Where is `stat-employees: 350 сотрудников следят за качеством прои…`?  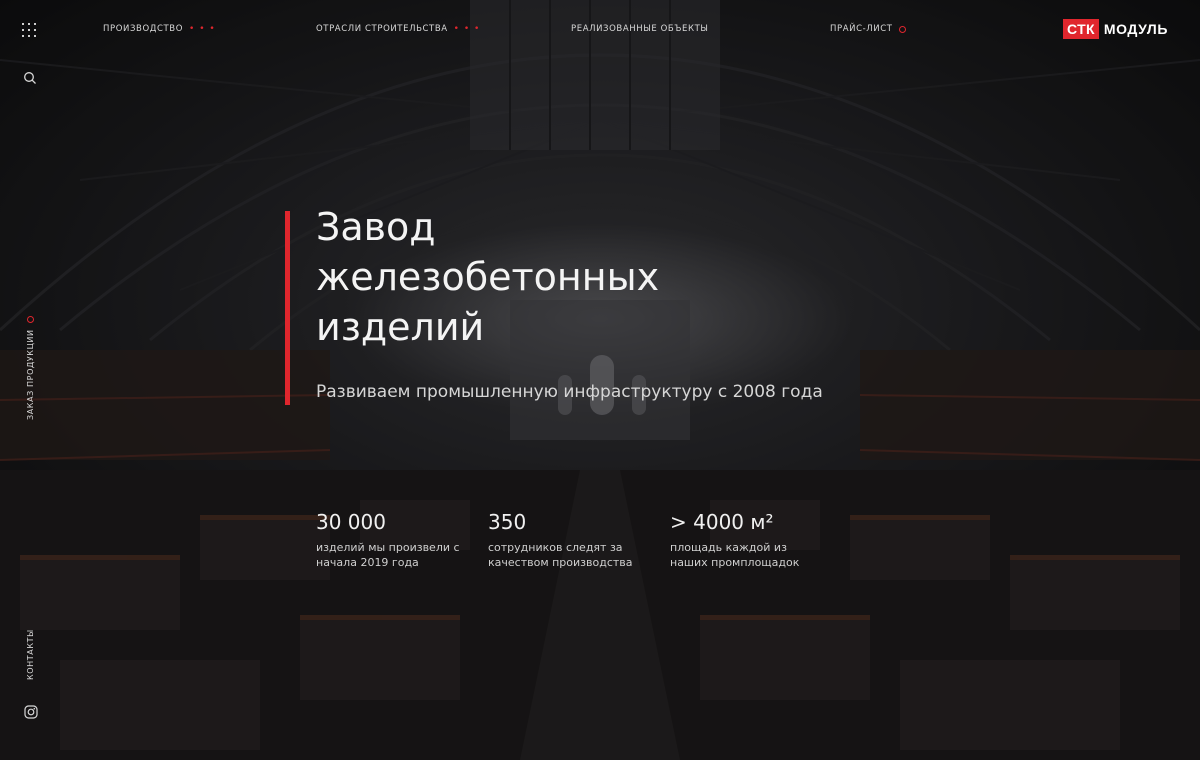
stat-employees: 350 сотрудников следят за качеством прои… is located at coordinates (563, 540).